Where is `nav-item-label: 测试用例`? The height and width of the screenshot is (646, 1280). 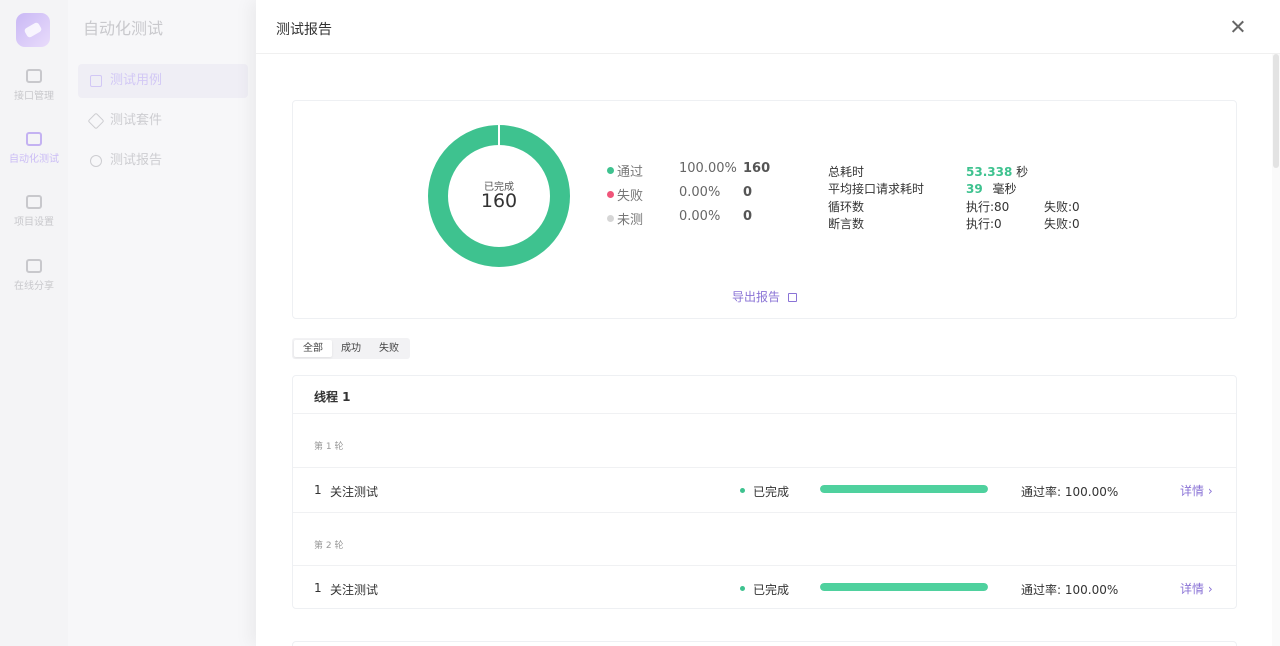 nav-item-label: 测试用例 is located at coordinates (136, 80).